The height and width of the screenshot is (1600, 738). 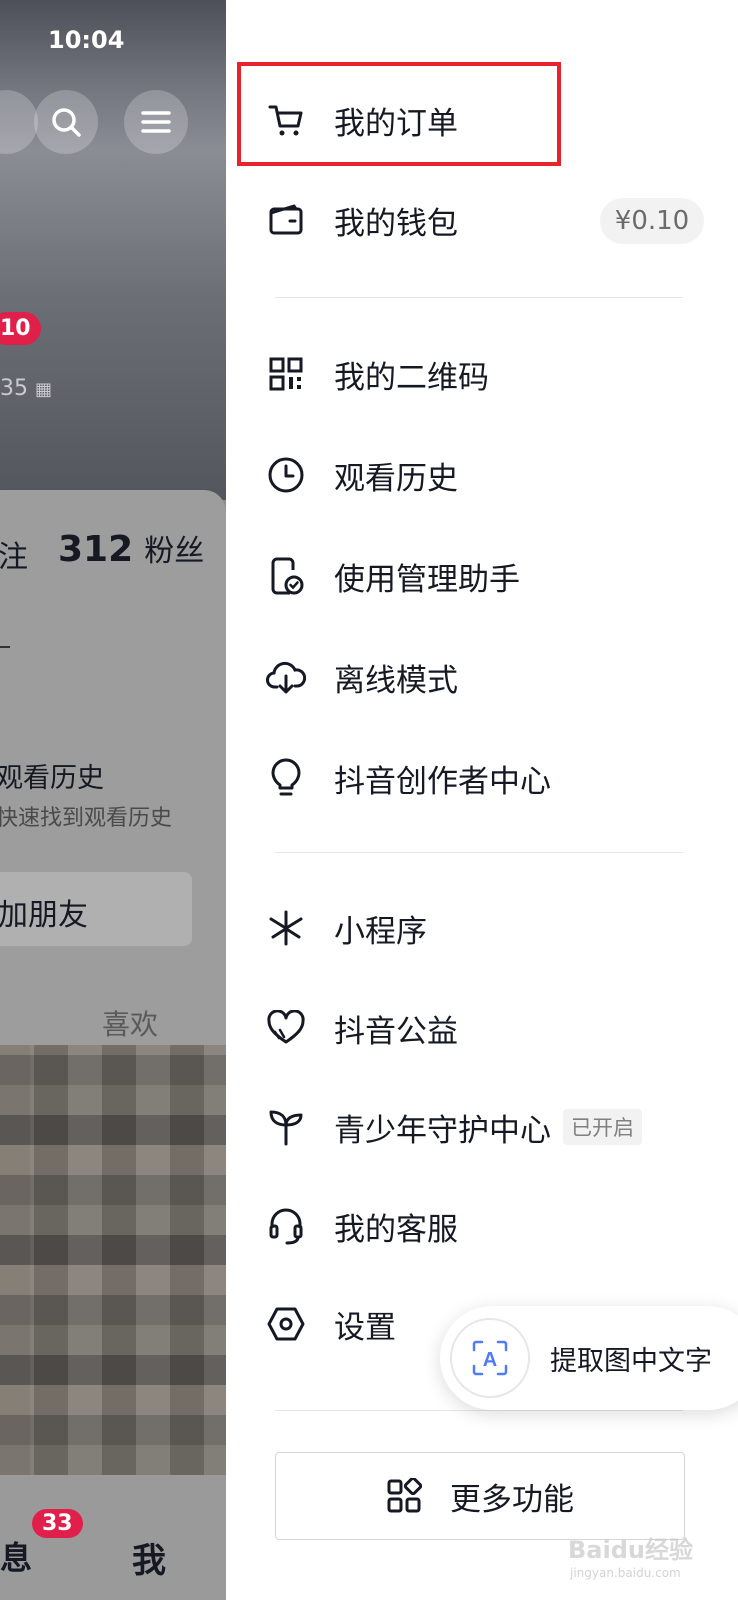 What do you see at coordinates (14, 557) in the screenshot?
I see `follow-label-fragment: 注` at bounding box center [14, 557].